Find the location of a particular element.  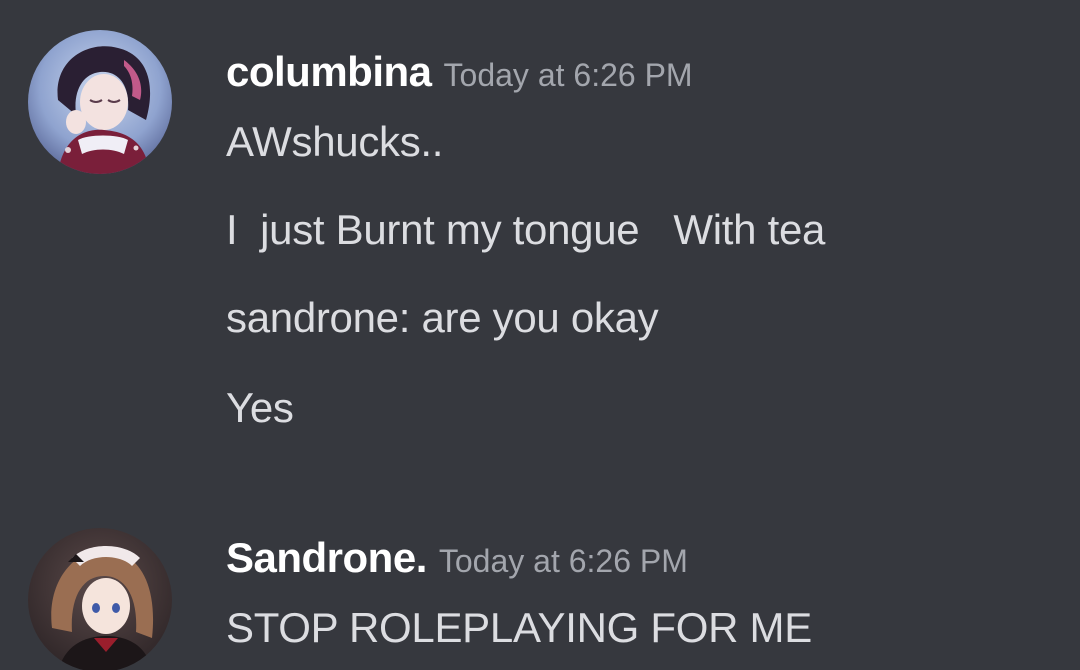

avatar-columbina-icon is located at coordinates (100, 102).